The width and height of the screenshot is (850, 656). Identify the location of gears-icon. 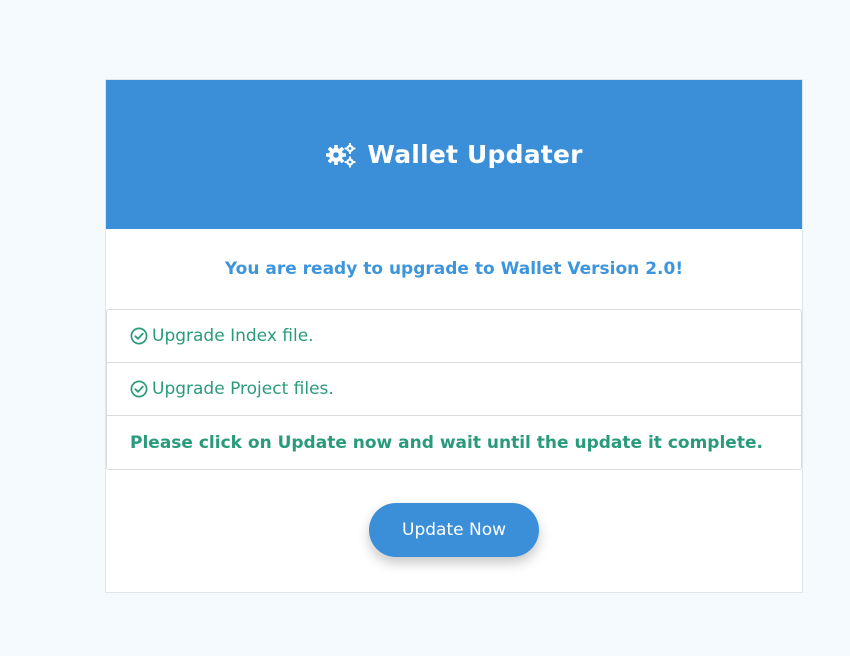
(341, 155).